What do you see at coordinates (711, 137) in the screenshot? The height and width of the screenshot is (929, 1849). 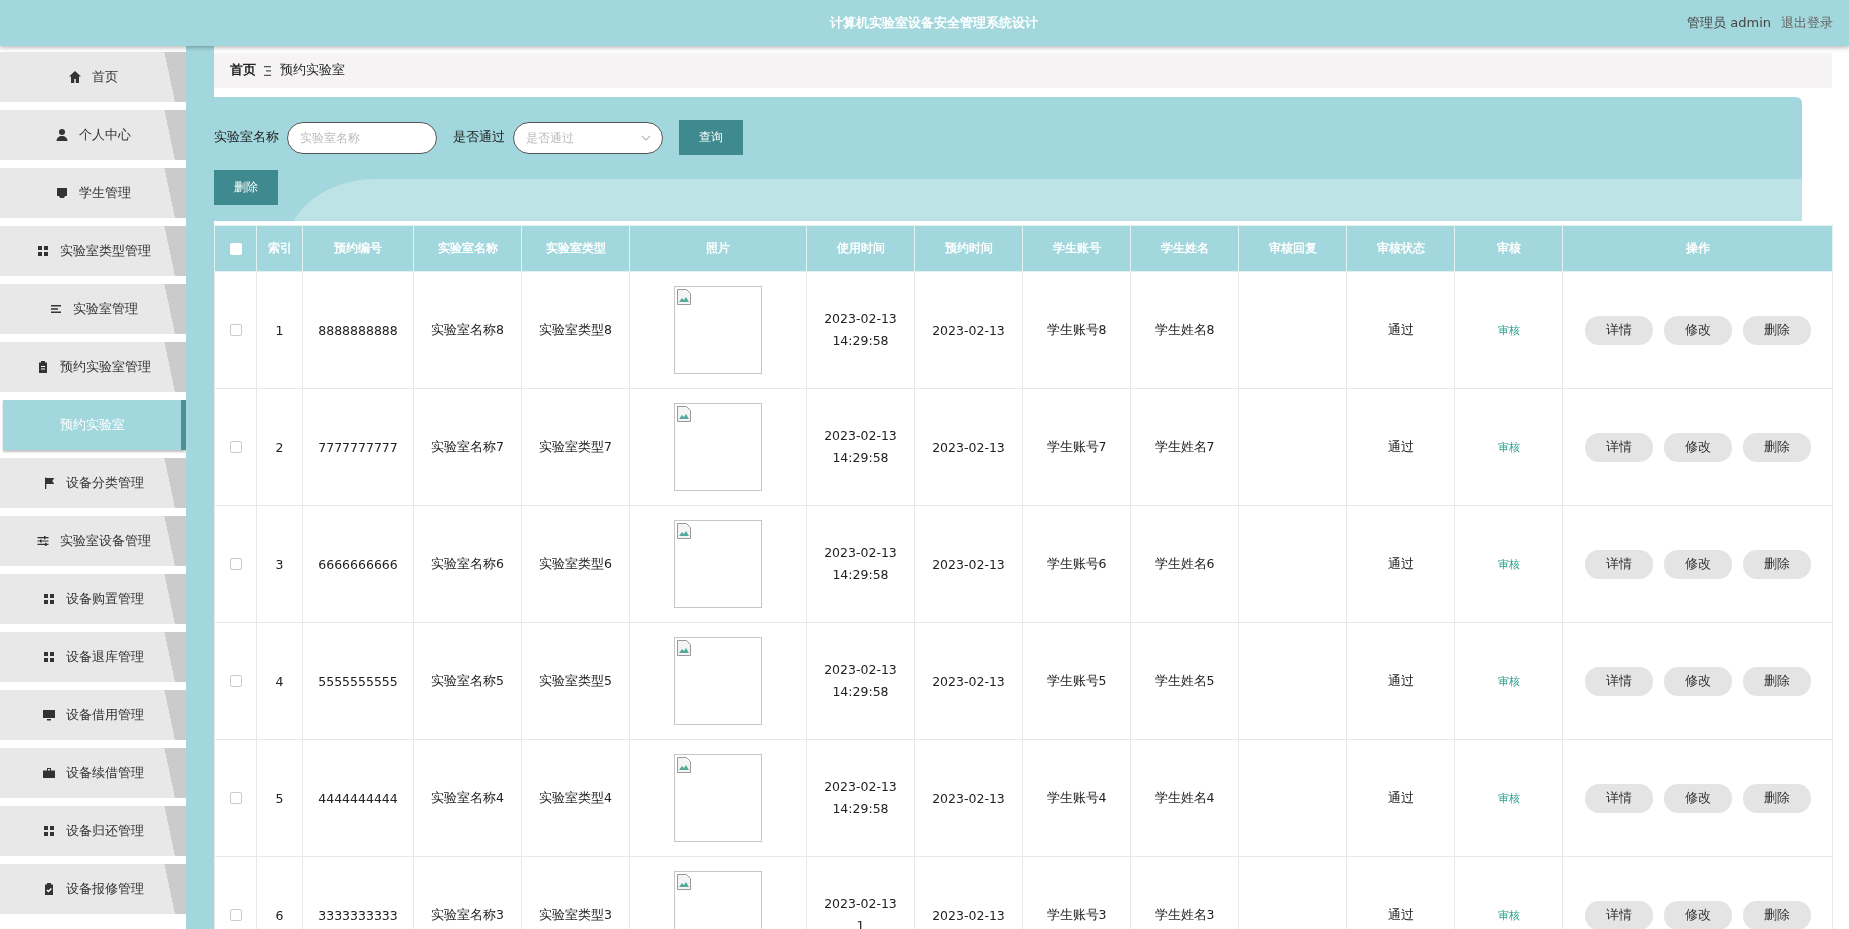 I see `query-button: 查询` at bounding box center [711, 137].